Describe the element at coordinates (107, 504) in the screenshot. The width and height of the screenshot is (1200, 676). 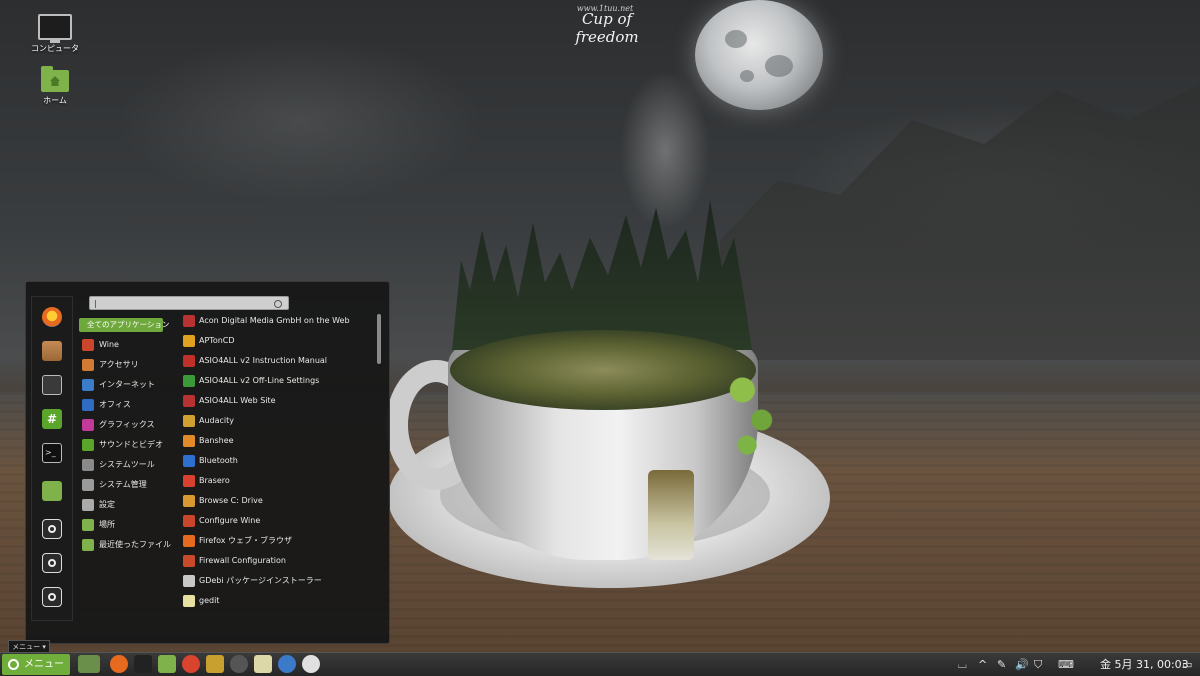
I see `category-label: 設定` at that location.